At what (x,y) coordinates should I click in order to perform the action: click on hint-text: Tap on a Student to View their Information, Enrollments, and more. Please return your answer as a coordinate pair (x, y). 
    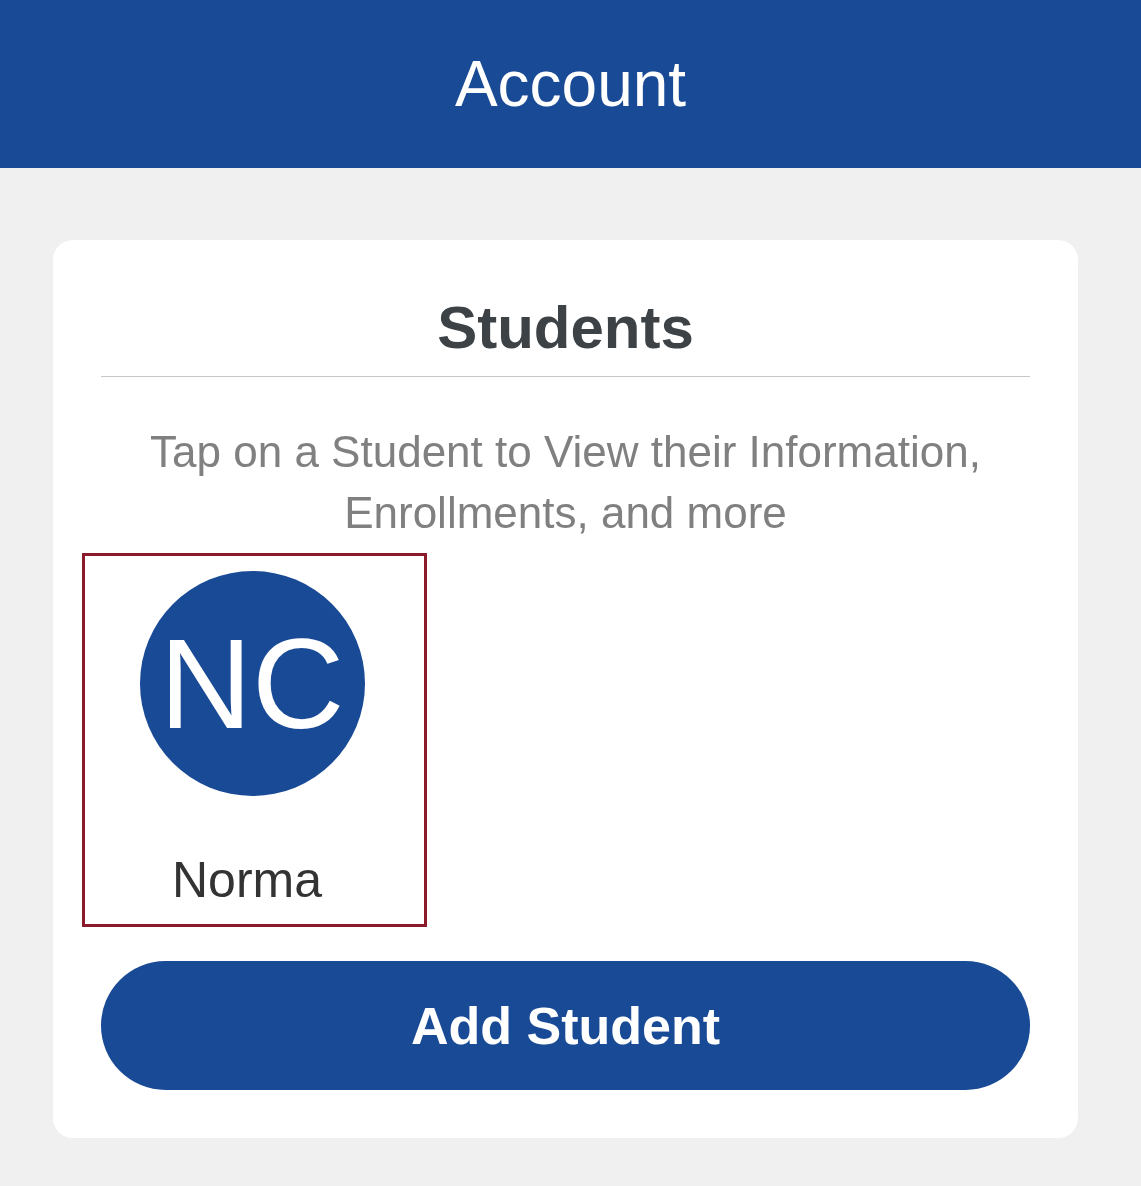
    Looking at the image, I should click on (565, 482).